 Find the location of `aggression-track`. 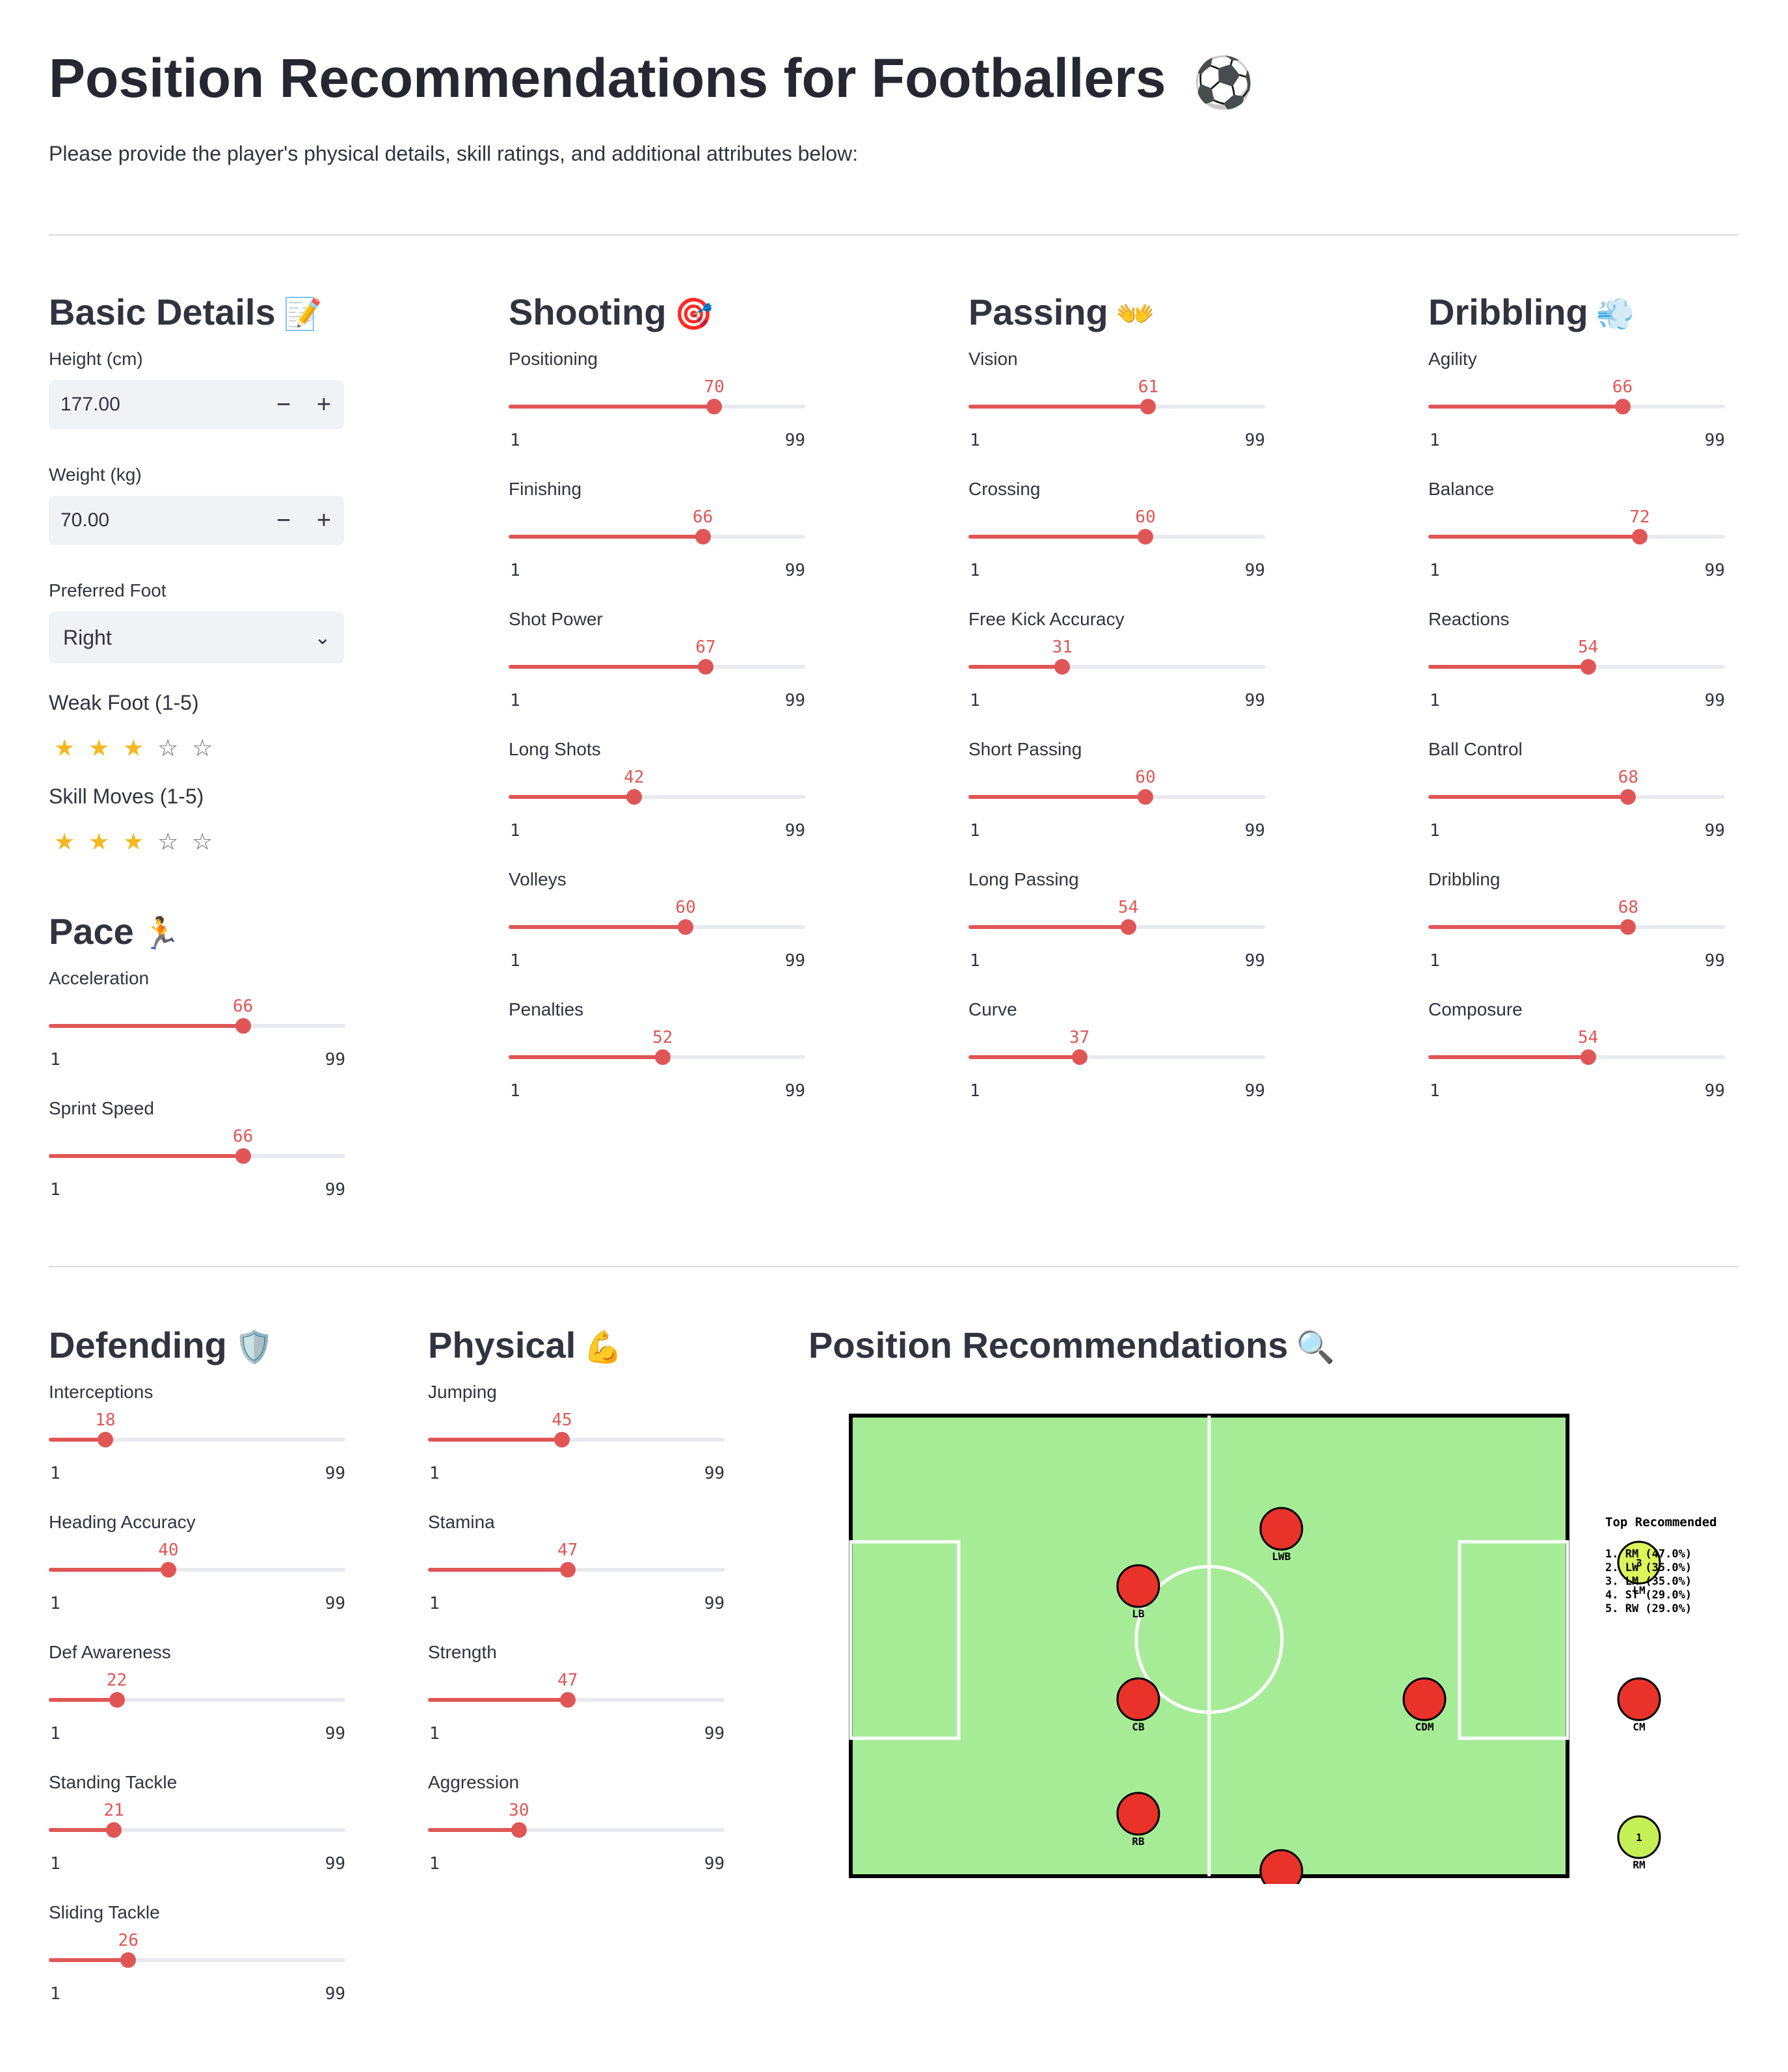

aggression-track is located at coordinates (576, 1830).